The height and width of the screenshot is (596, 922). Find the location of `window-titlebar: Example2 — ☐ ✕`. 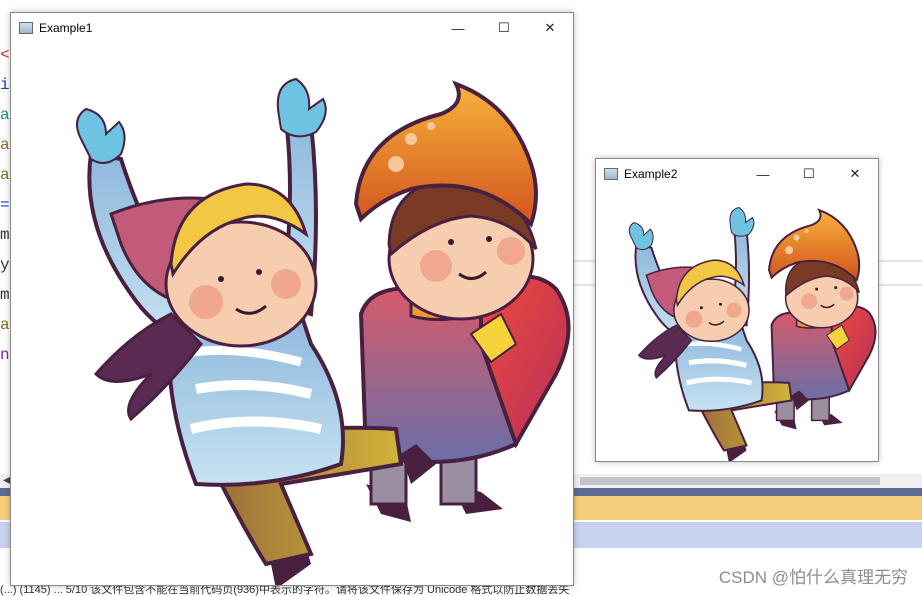

window-titlebar: Example2 — ☐ ✕ is located at coordinates (737, 174).